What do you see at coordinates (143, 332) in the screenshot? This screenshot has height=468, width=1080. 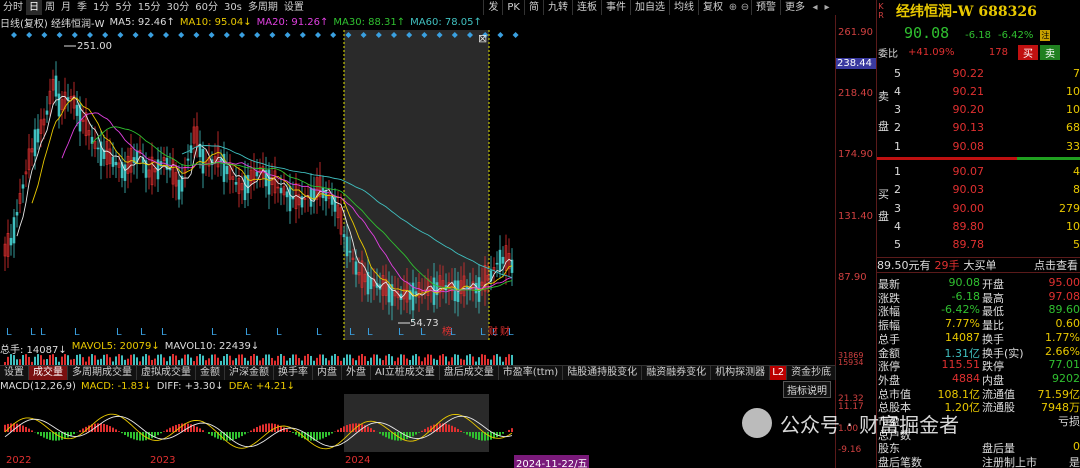 I see `lockup-marker: L` at bounding box center [143, 332].